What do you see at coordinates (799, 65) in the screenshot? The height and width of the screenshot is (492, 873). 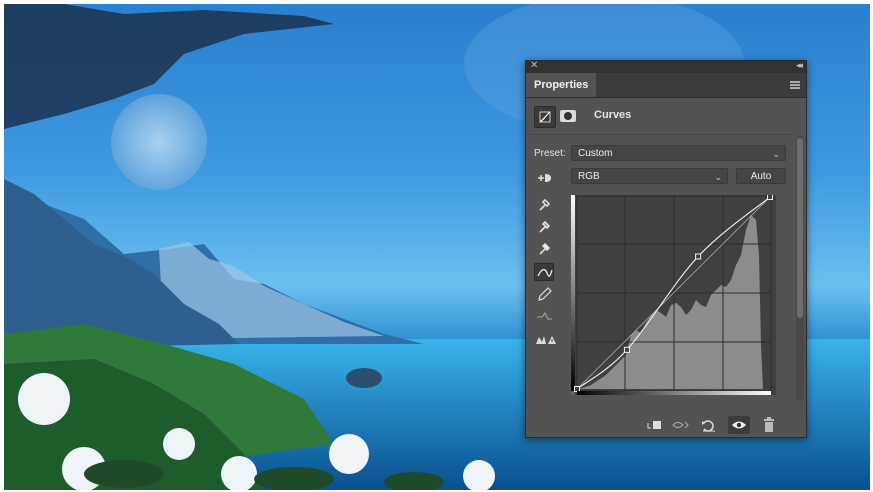 I see `collapse-icon: ◂◂` at bounding box center [799, 65].